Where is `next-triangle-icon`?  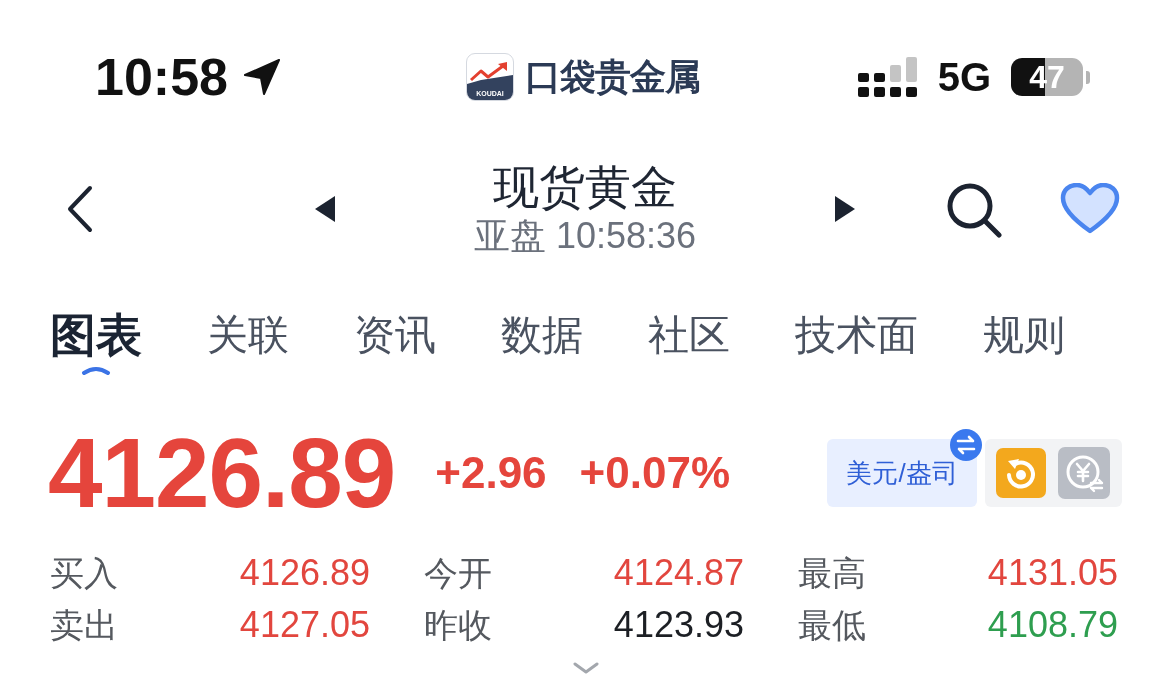 next-triangle-icon is located at coordinates (845, 209).